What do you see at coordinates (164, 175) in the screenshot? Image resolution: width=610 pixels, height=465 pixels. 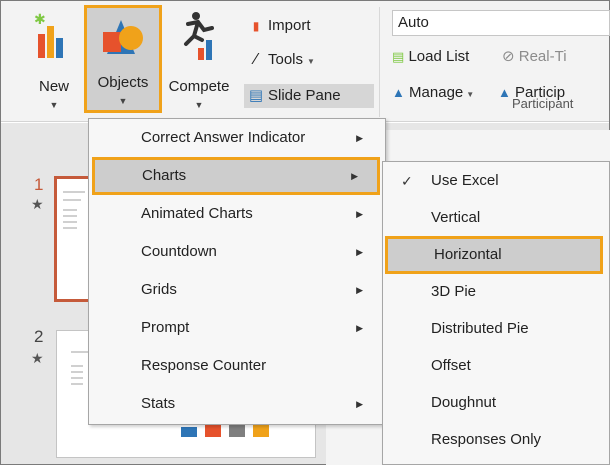 I see `menu-item-label: Charts` at bounding box center [164, 175].